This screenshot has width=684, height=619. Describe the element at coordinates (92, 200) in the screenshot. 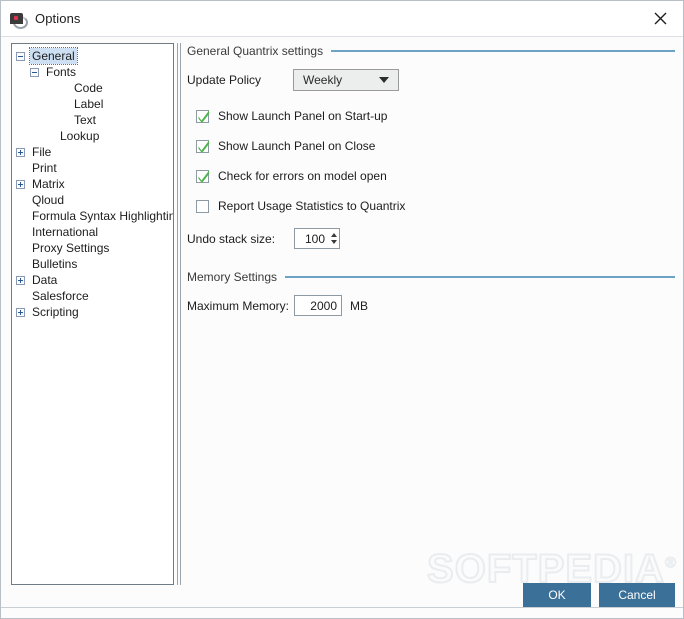

I see `tree-item-qloud: Qloud` at that location.